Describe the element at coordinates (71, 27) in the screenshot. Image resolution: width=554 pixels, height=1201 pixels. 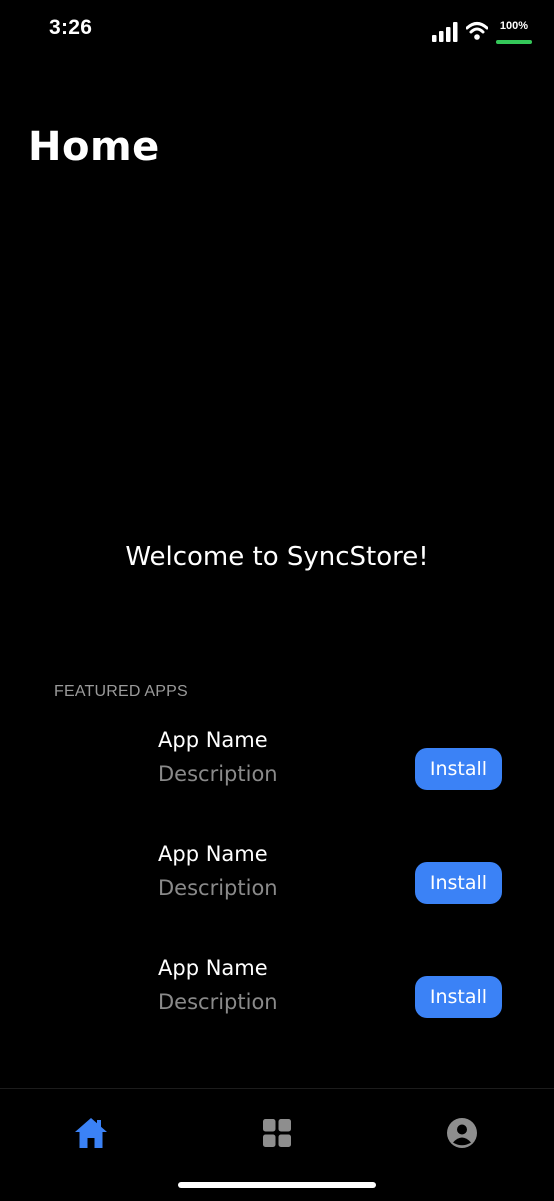
I see `status-time: 3:26` at that location.